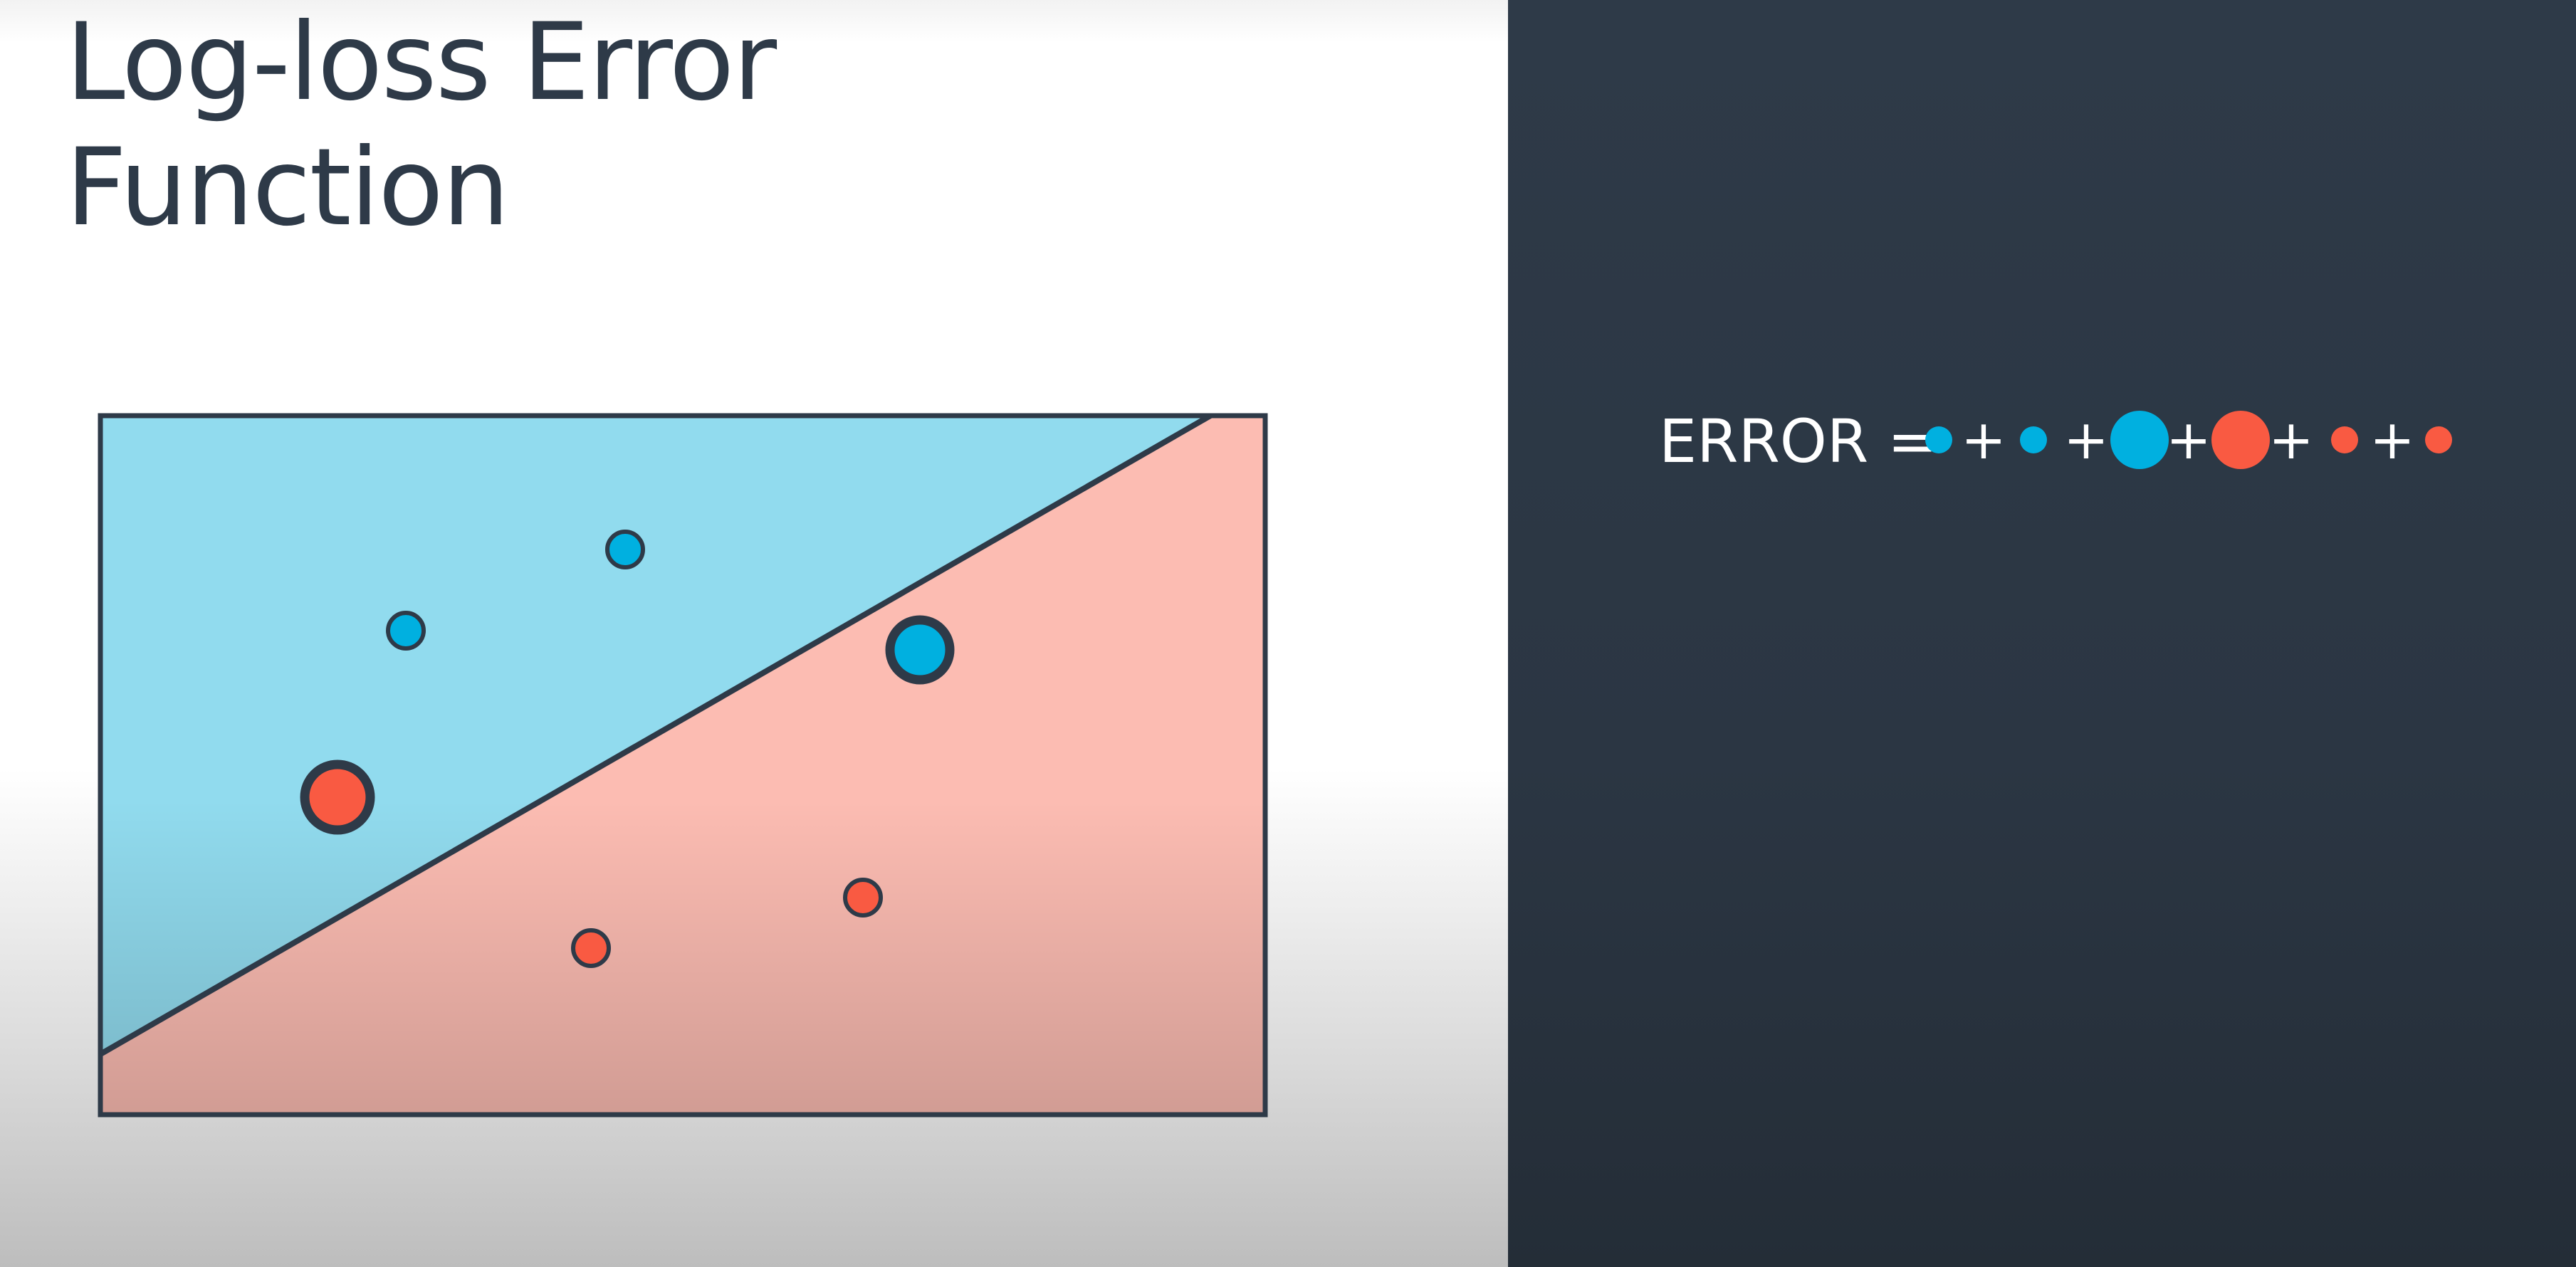  I want to click on error-terms: + + + + +, so click(2188, 439).